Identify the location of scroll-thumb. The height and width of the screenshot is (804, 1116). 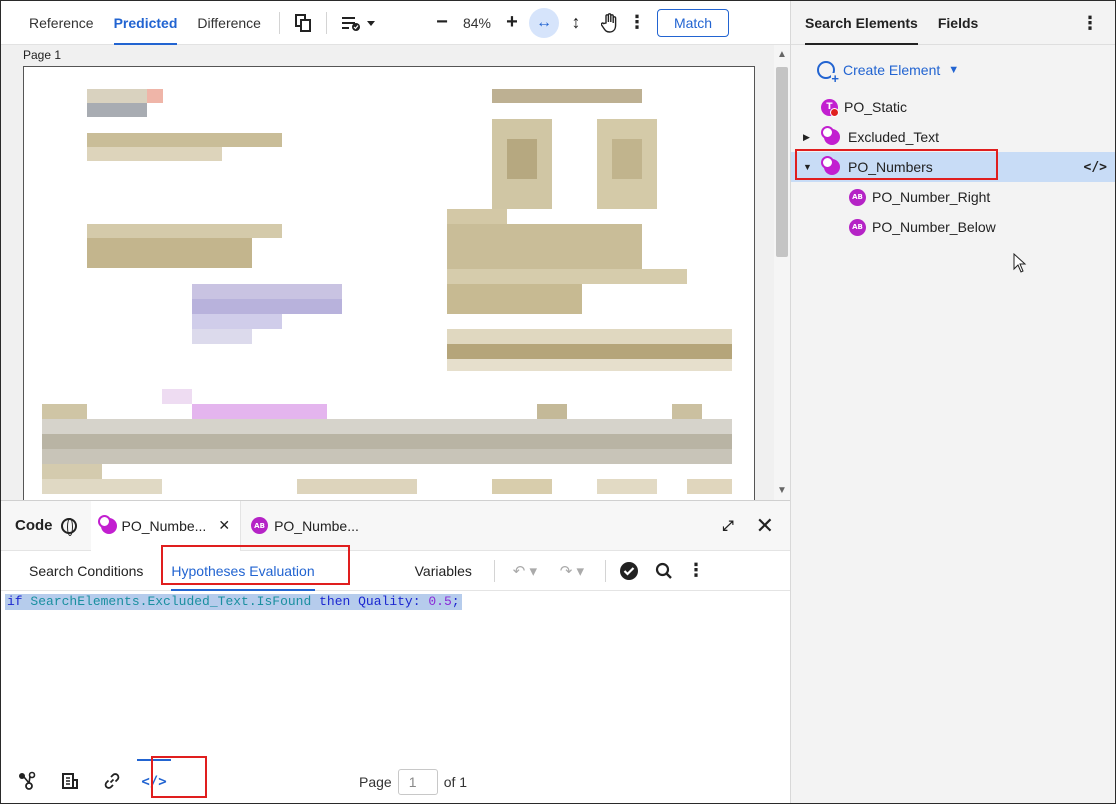
(782, 162).